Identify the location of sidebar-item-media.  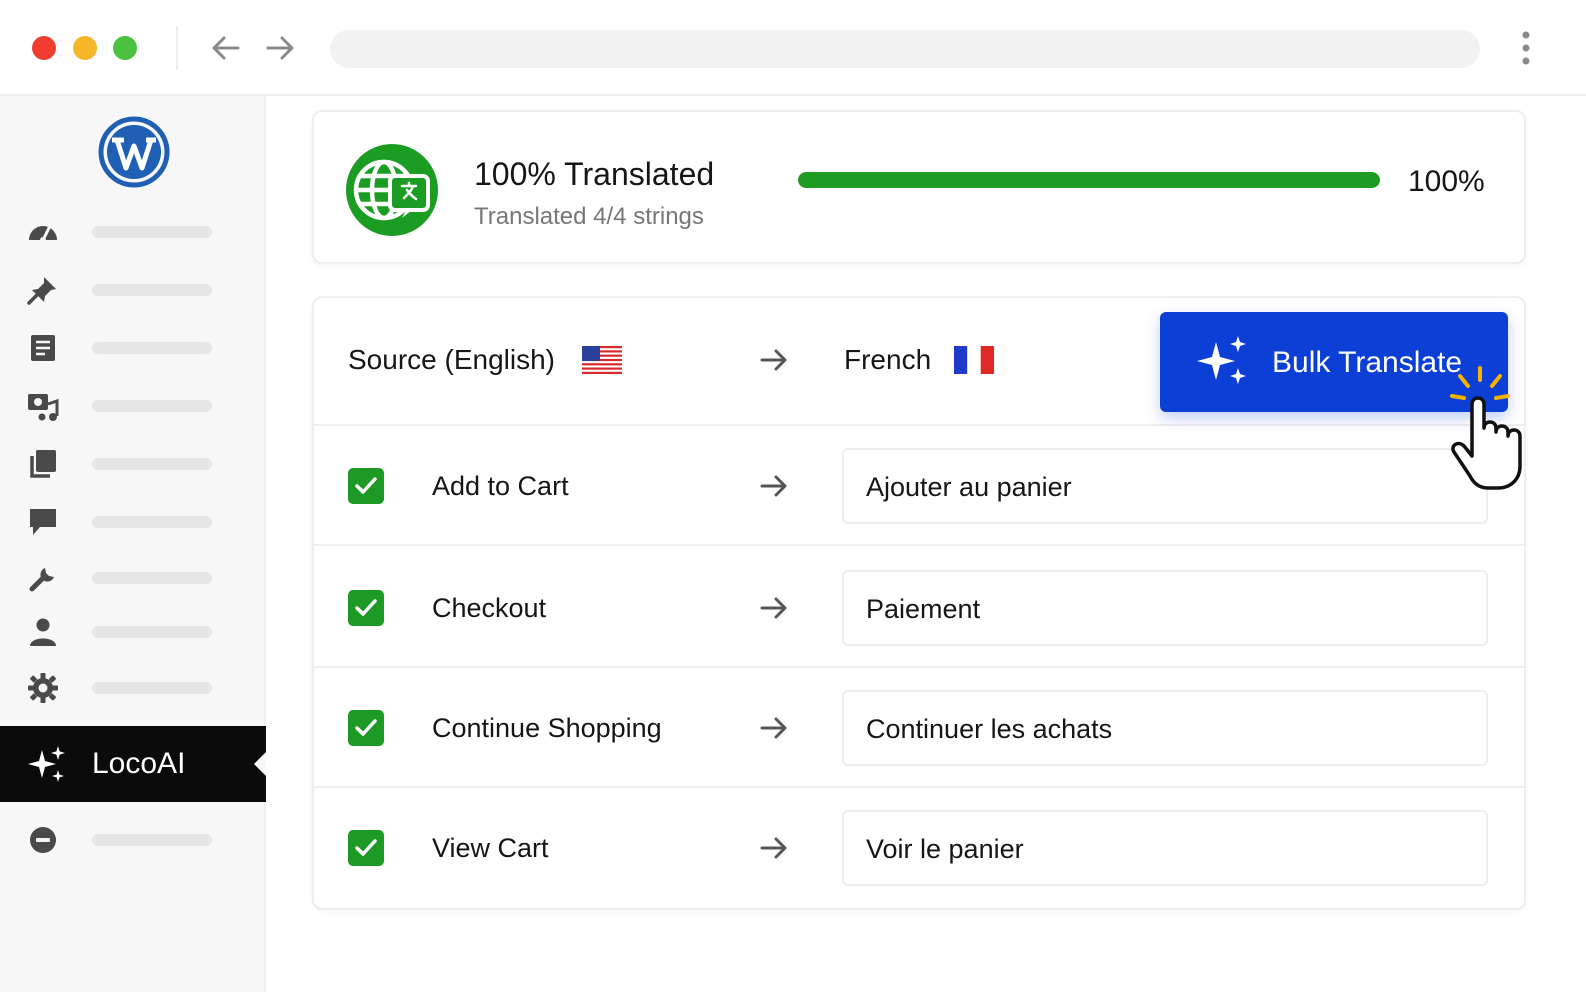
(132, 406).